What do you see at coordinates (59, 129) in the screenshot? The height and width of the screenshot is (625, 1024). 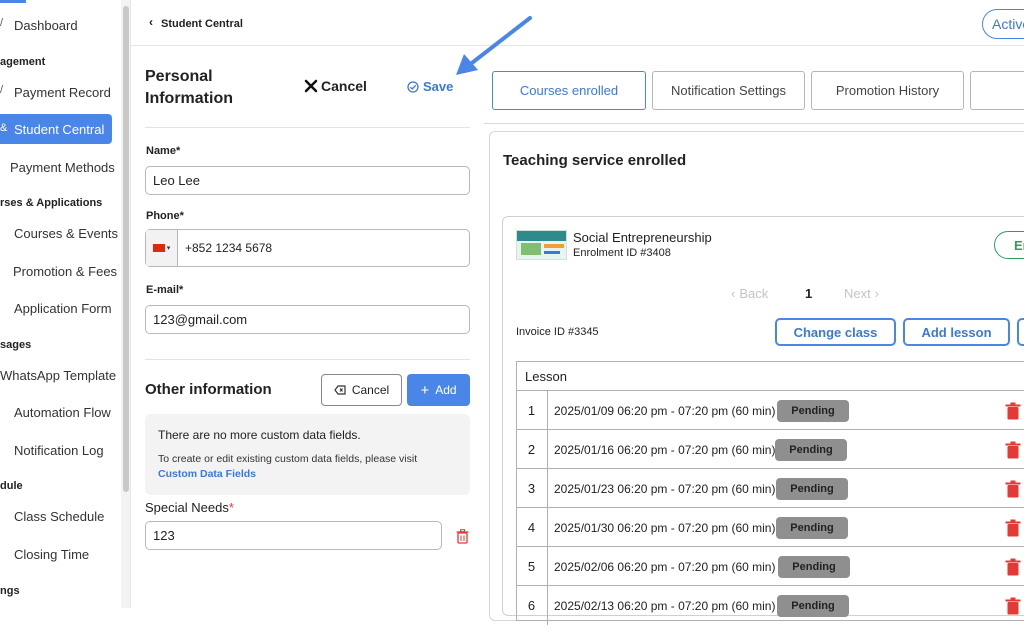 I see `sidebar-item-student-central: Student Central` at bounding box center [59, 129].